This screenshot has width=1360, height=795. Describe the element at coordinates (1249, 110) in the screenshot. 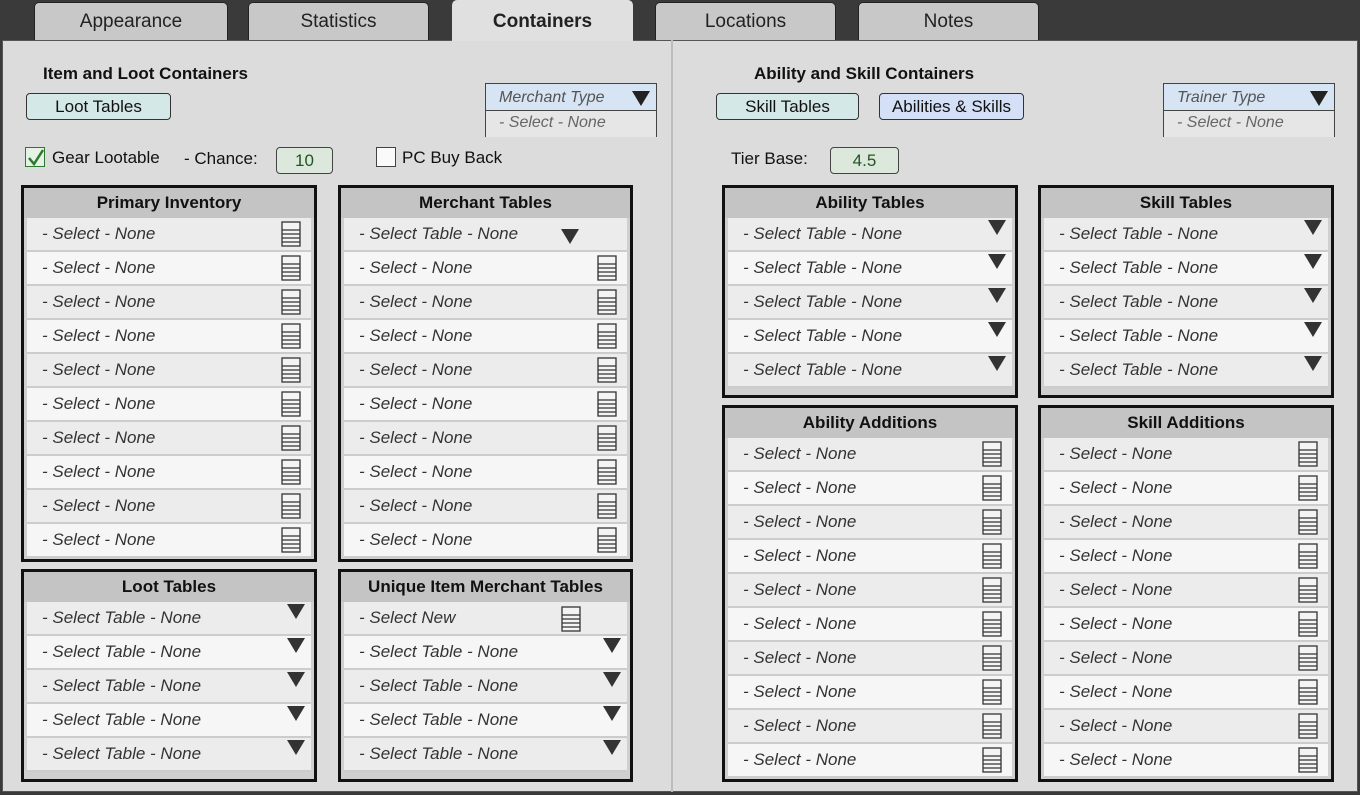

I see `trainer-type-select: Trainer Type - Select - None` at that location.